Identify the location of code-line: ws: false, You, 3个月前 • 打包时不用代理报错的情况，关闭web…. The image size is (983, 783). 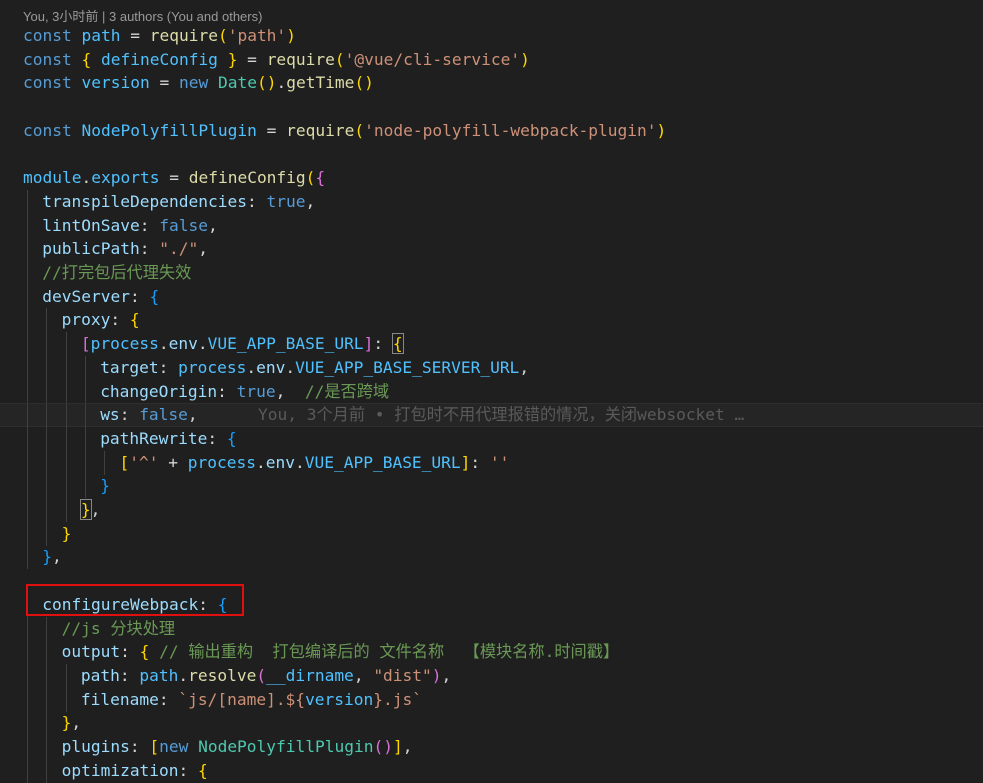
(491, 416).